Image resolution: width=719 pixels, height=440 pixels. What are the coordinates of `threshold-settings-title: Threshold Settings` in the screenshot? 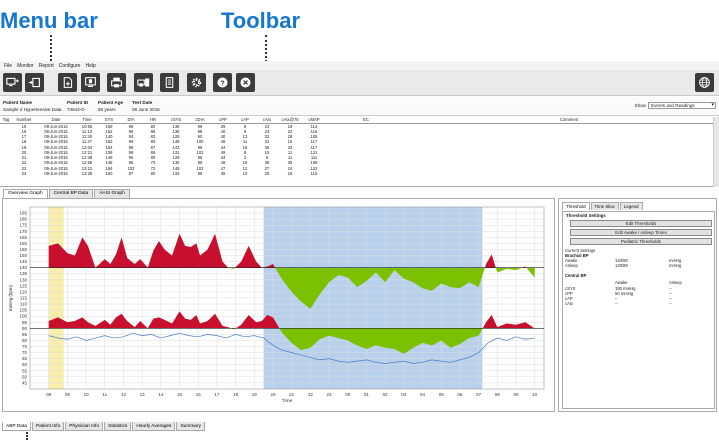 It's located at (586, 215).